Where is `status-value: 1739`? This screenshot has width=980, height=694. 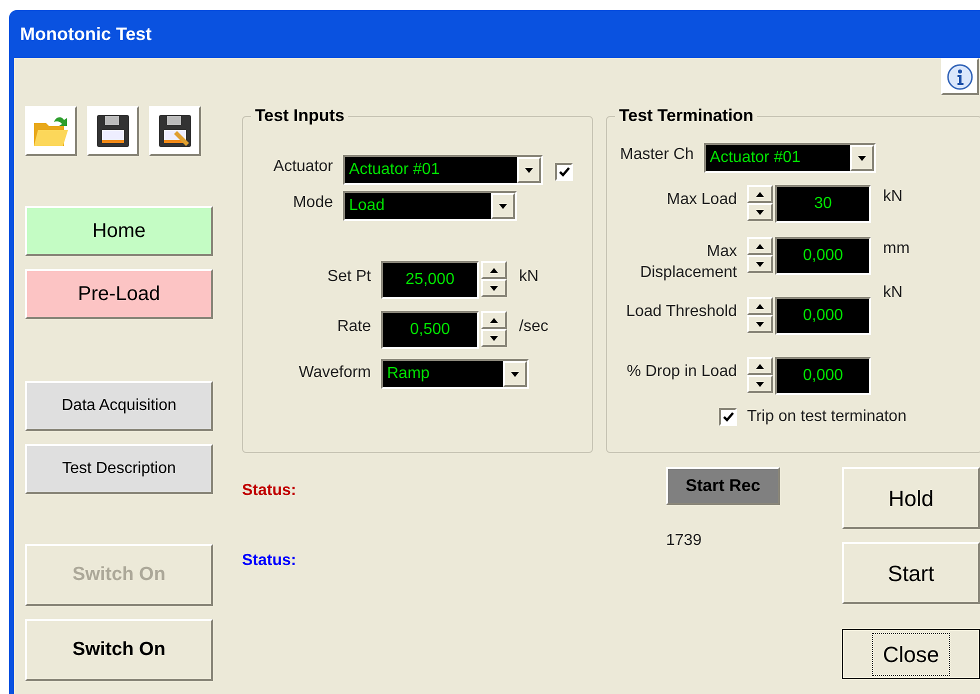
status-value: 1739 is located at coordinates (684, 541).